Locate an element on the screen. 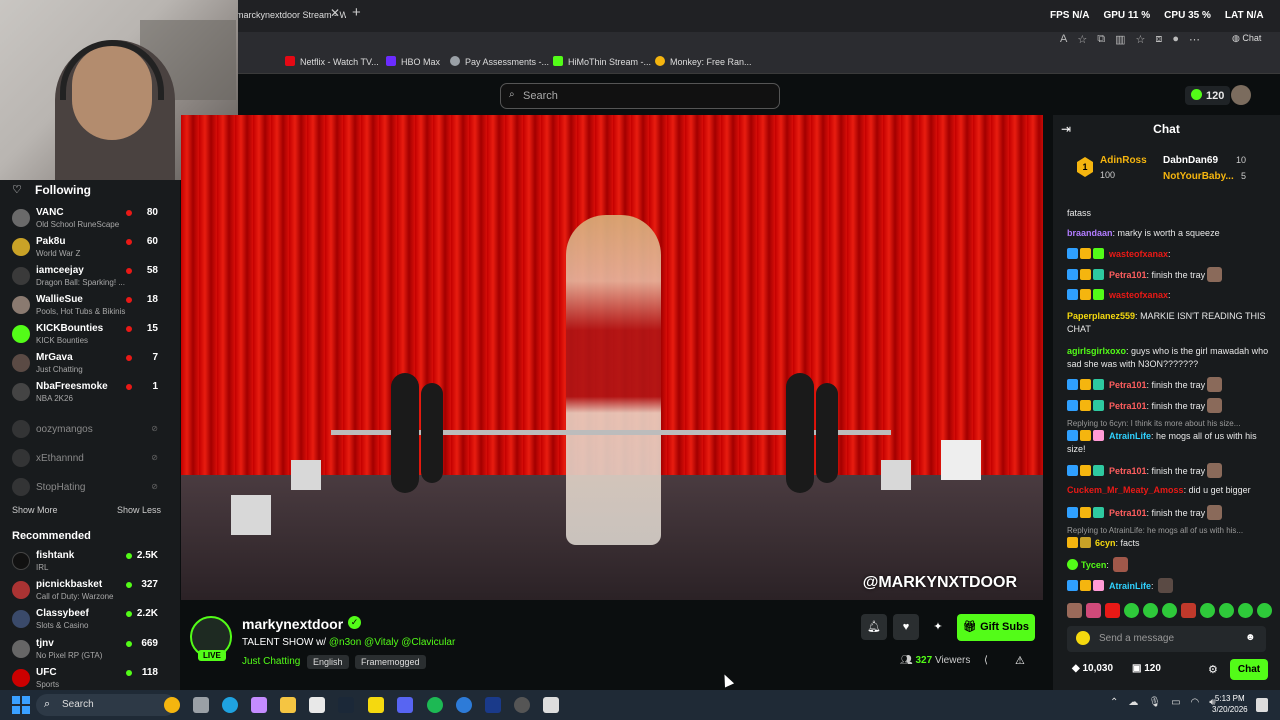 This screenshot has height=720, width=1280. stream-title: TALENT SHOW w/ @n3on @Vitaly @Clavicular is located at coordinates (349, 642).